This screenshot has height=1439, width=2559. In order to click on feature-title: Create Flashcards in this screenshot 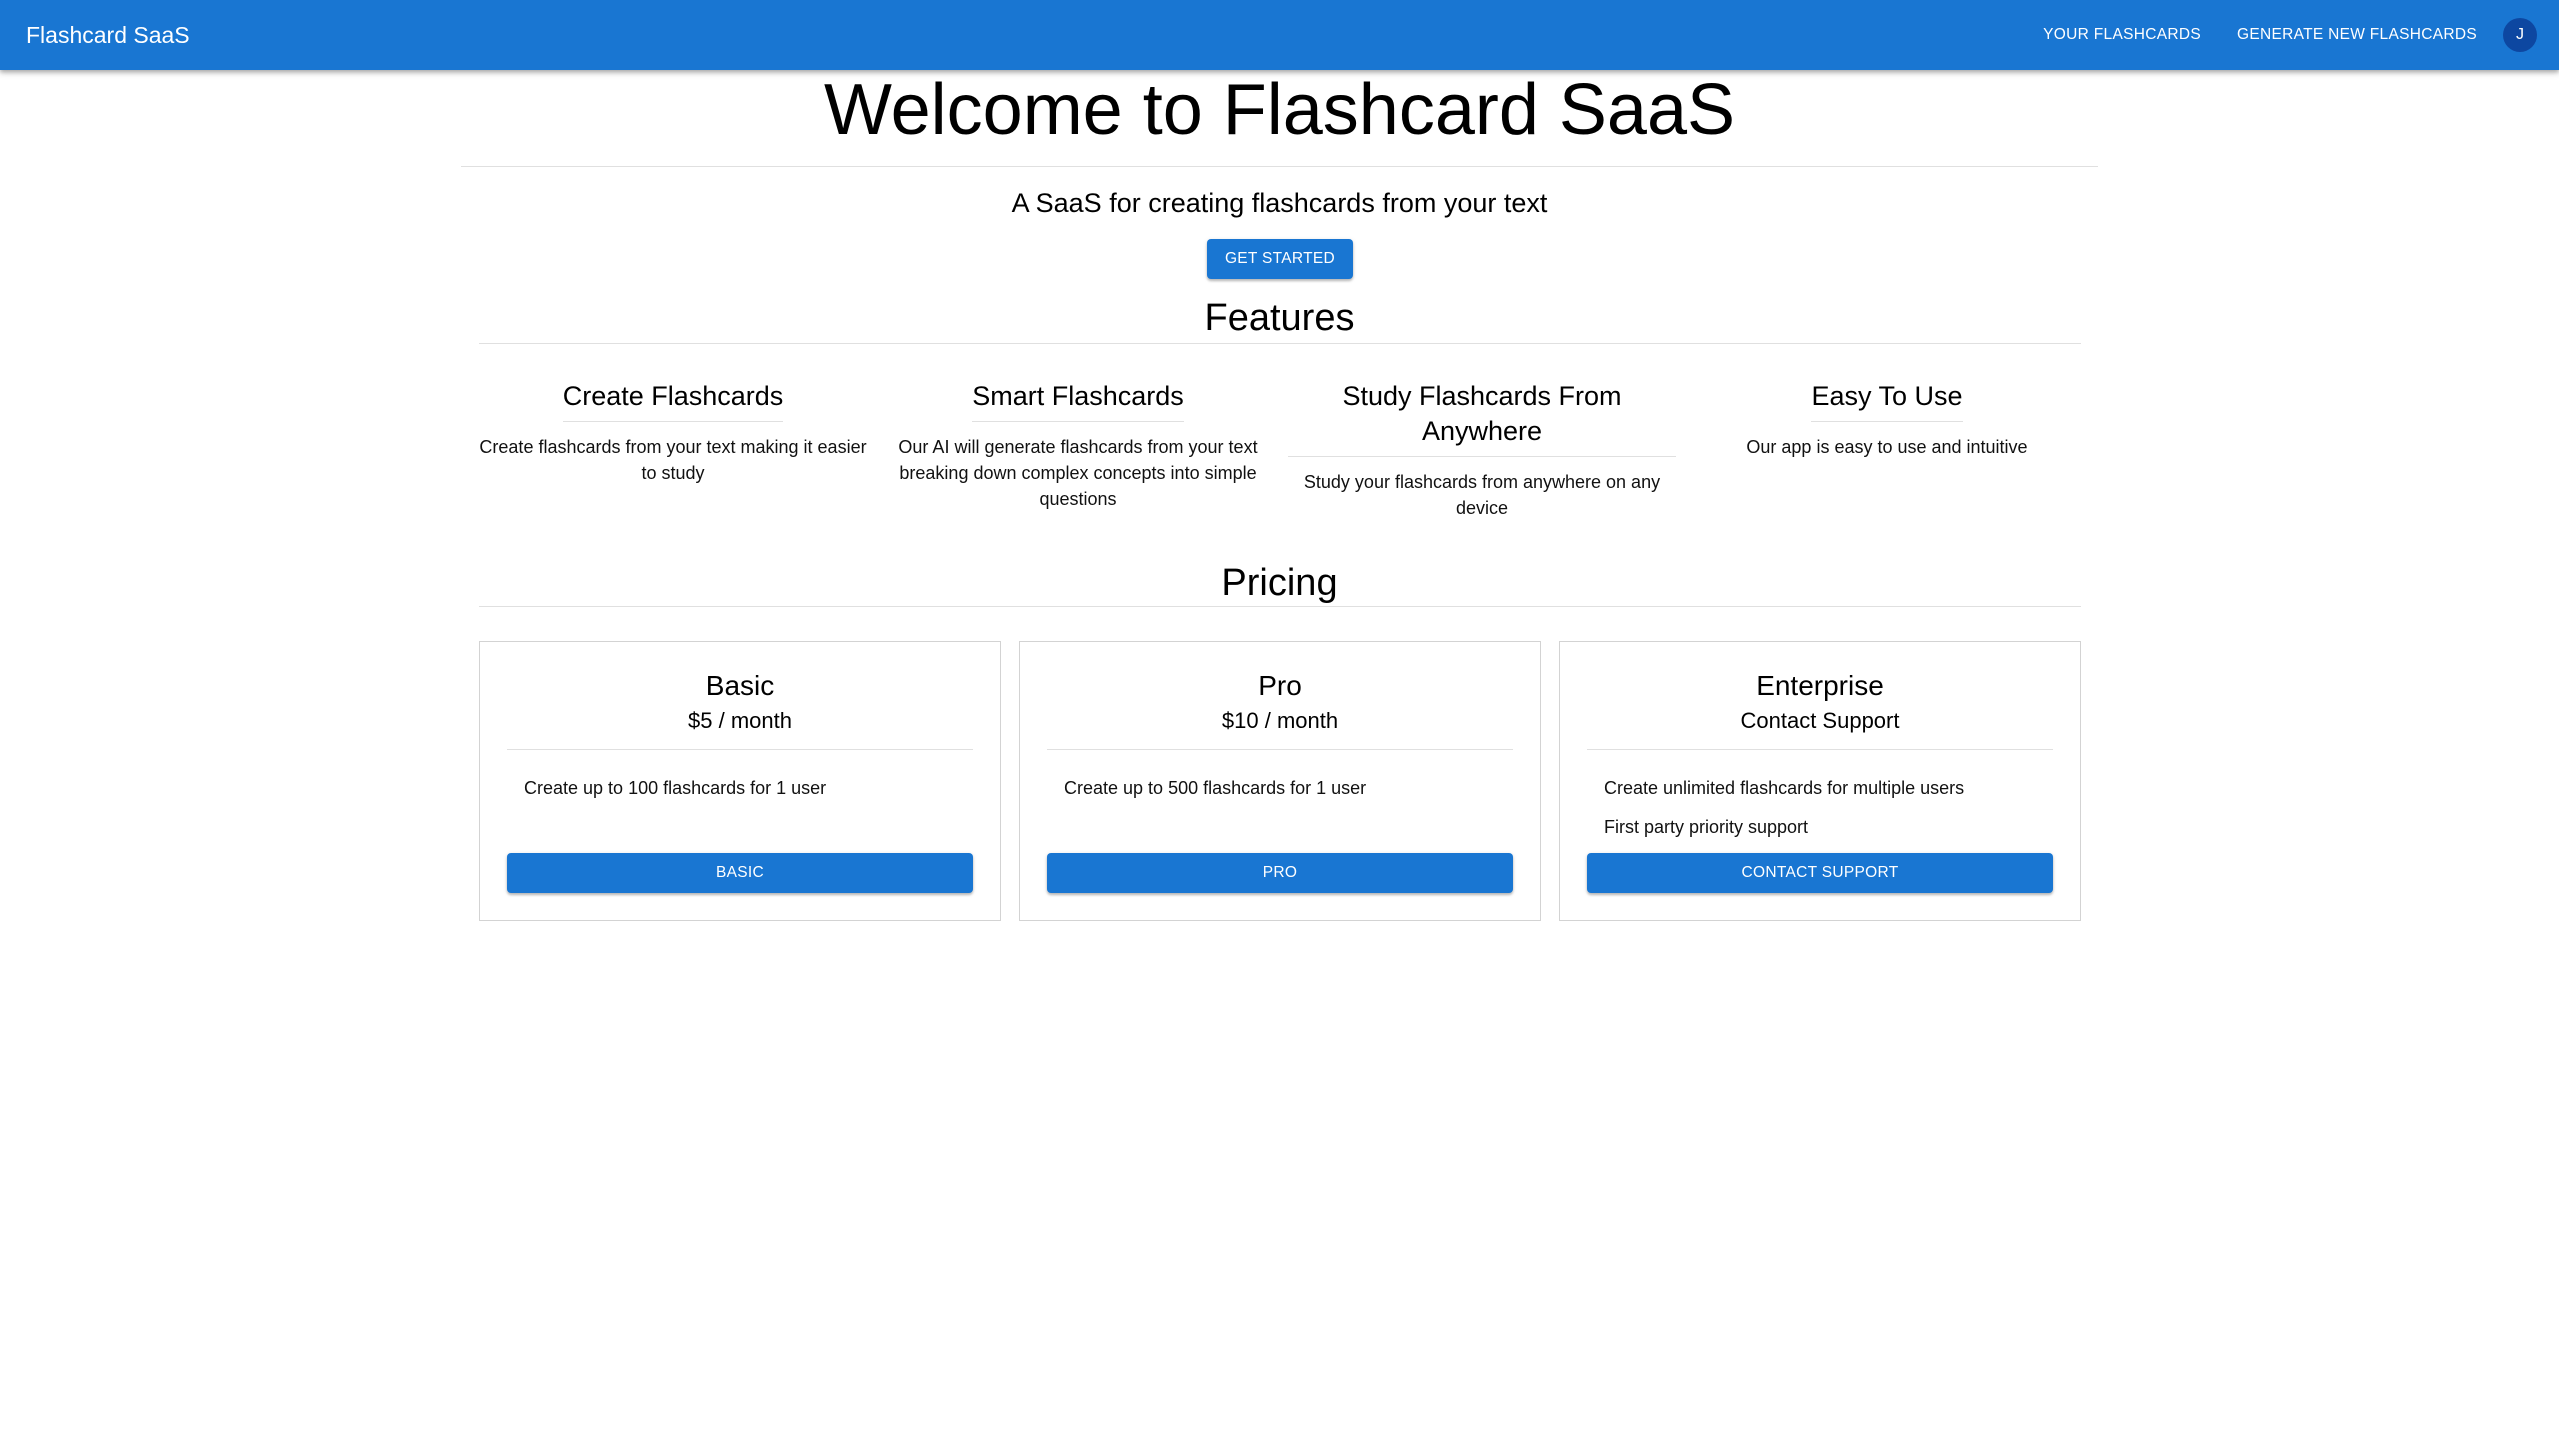, I will do `click(673, 400)`.